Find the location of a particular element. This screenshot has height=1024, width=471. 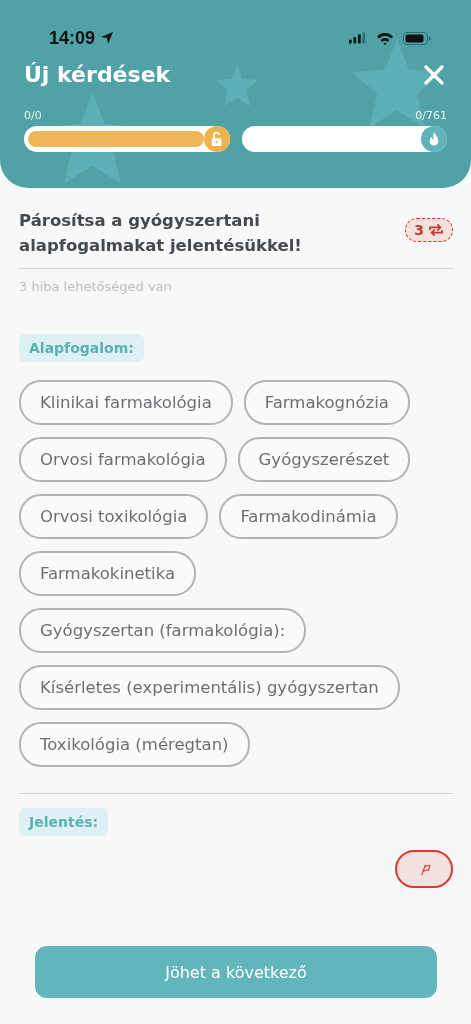

battery-icon is located at coordinates (417, 38).